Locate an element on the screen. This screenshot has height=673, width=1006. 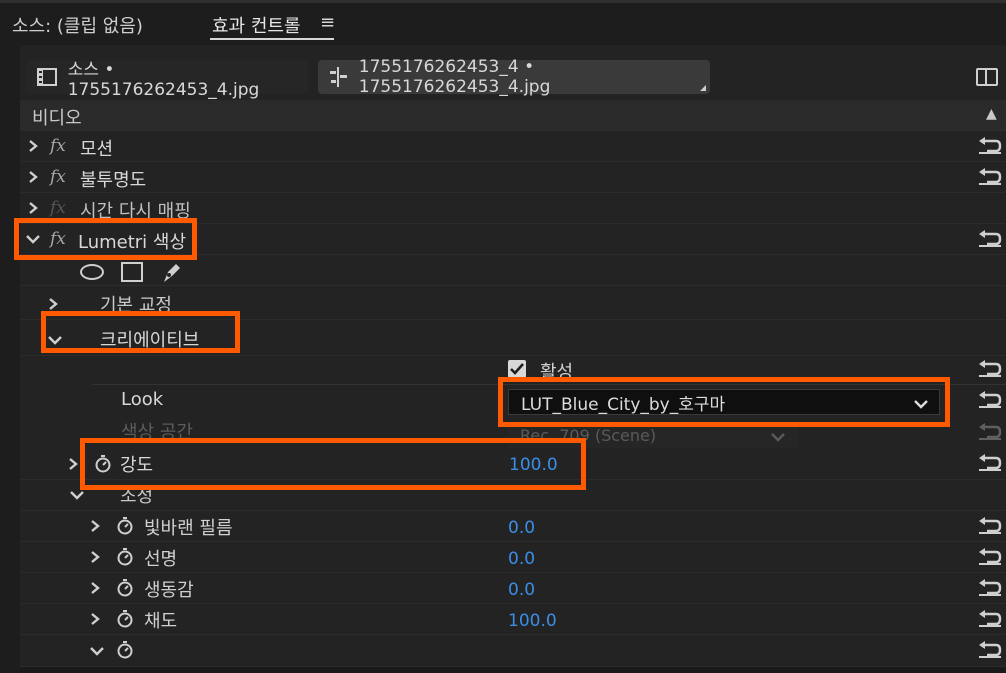
video-section-label: 비디오 is located at coordinates (57, 118).